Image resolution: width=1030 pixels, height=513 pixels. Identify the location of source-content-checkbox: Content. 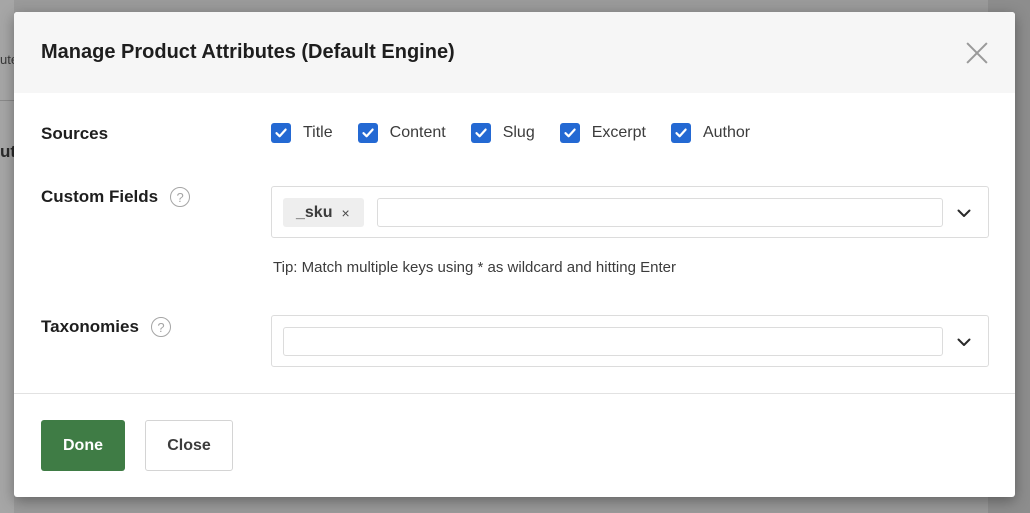
(401, 133).